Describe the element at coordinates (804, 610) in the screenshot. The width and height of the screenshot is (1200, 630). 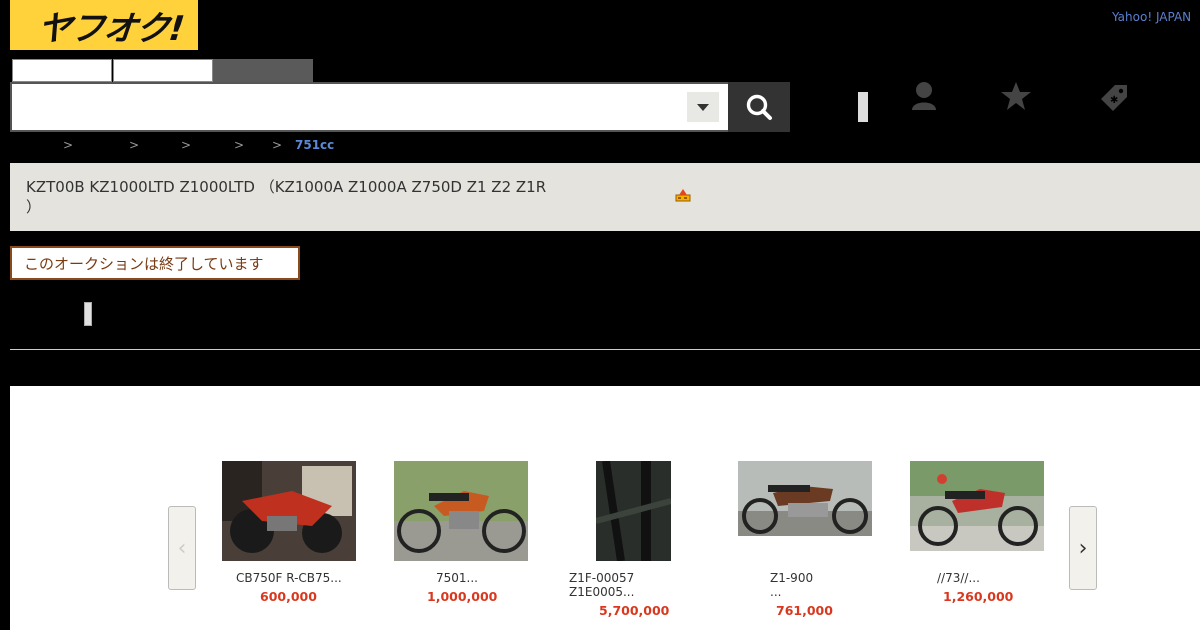
I see `recommended-item-price: 761,000` at that location.